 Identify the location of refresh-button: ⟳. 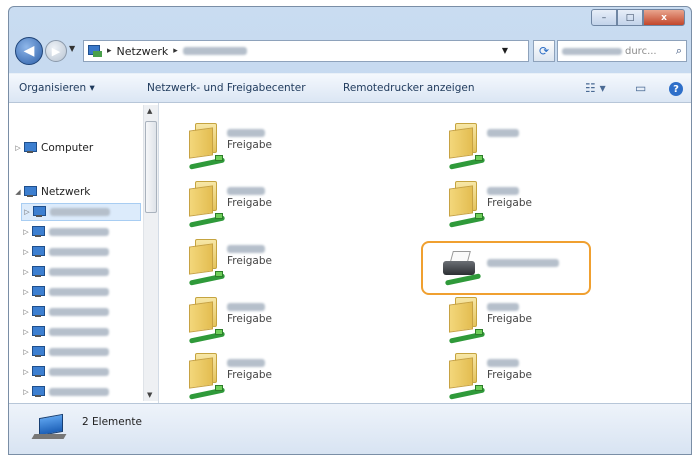
(544, 51).